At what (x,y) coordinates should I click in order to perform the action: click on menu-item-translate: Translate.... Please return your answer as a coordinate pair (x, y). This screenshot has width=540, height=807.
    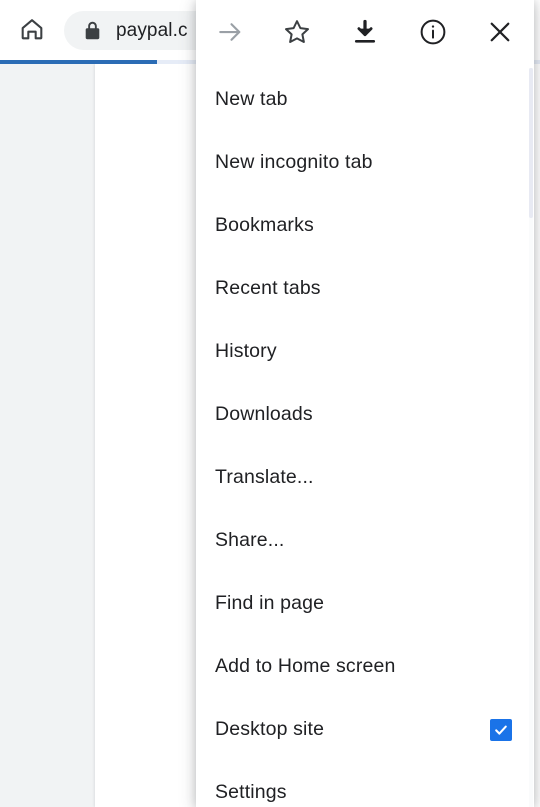
    Looking at the image, I should click on (365, 477).